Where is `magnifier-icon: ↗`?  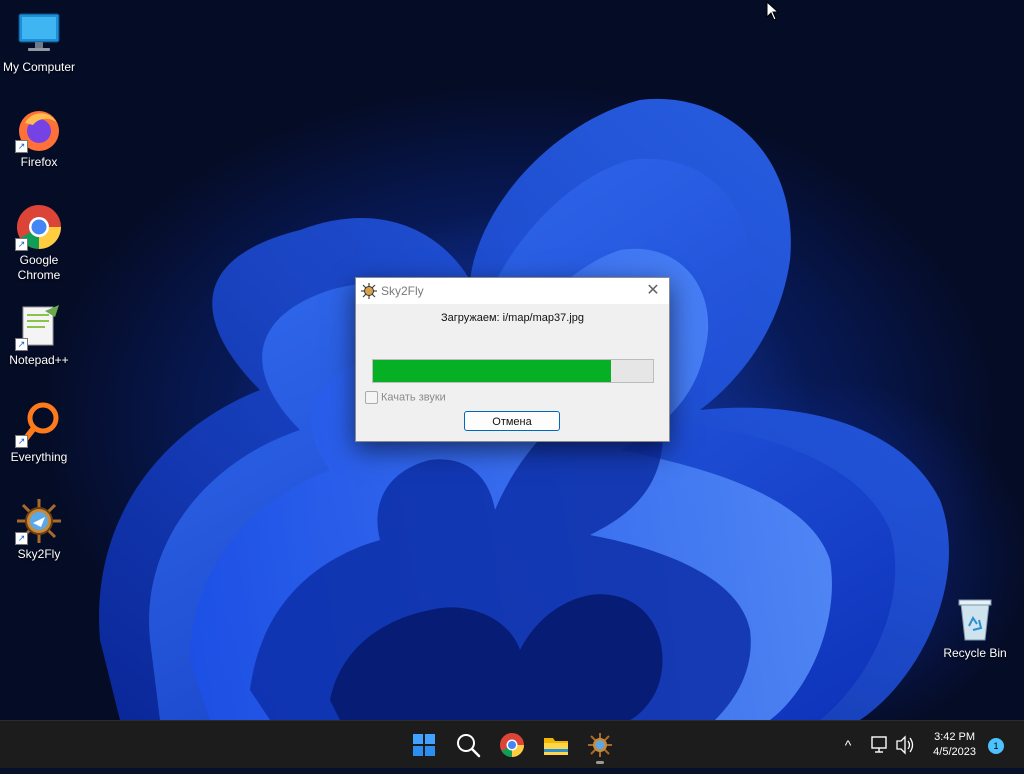 magnifier-icon: ↗ is located at coordinates (39, 424).